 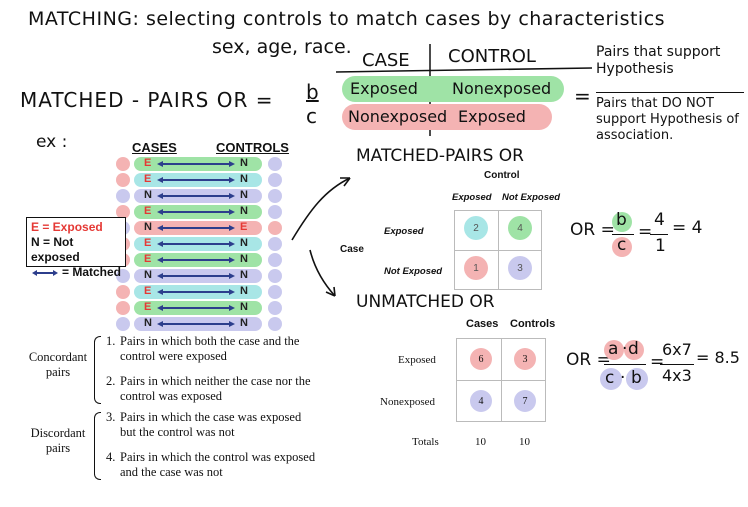 What do you see at coordinates (252, 147) in the screenshot?
I see `controls-header: CONTROLS` at bounding box center [252, 147].